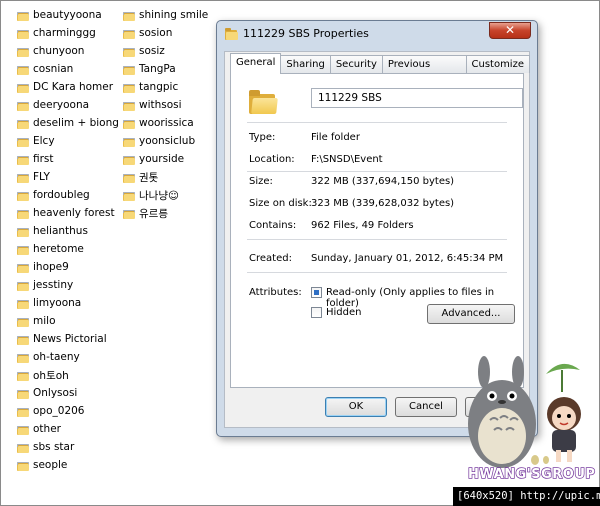 Image resolution: width=600 pixels, height=506 pixels. I want to click on folder-label: woorissica, so click(166, 123).